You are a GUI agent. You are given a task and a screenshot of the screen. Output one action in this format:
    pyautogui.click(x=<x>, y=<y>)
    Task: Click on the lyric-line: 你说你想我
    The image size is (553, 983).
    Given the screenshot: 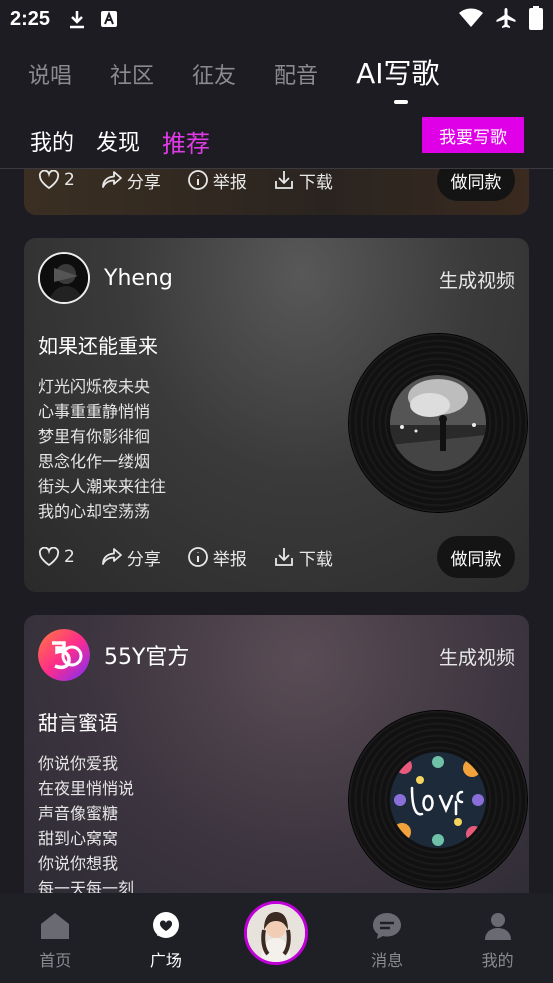 What is the action you would take?
    pyautogui.click(x=78, y=863)
    